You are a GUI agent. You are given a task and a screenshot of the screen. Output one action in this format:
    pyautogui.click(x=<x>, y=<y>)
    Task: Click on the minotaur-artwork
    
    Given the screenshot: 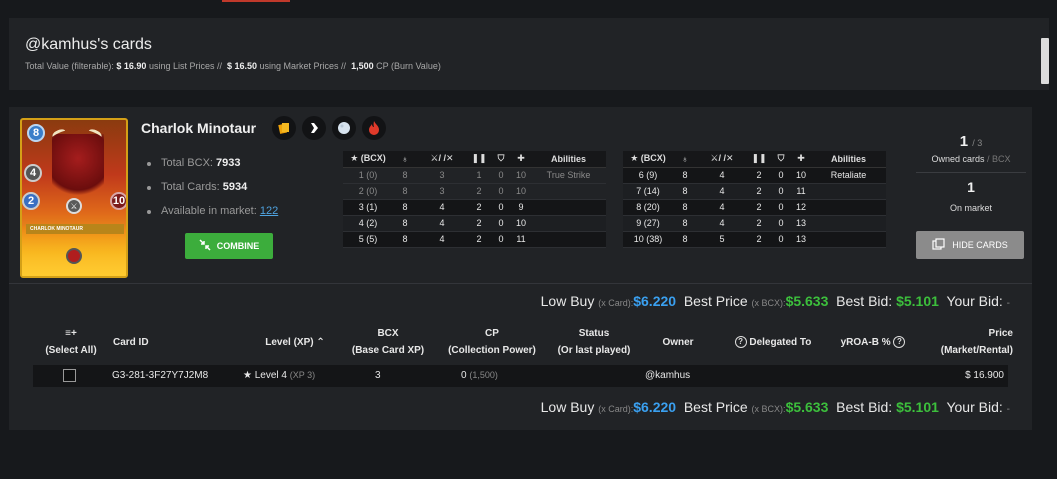 What is the action you would take?
    pyautogui.click(x=78, y=169)
    